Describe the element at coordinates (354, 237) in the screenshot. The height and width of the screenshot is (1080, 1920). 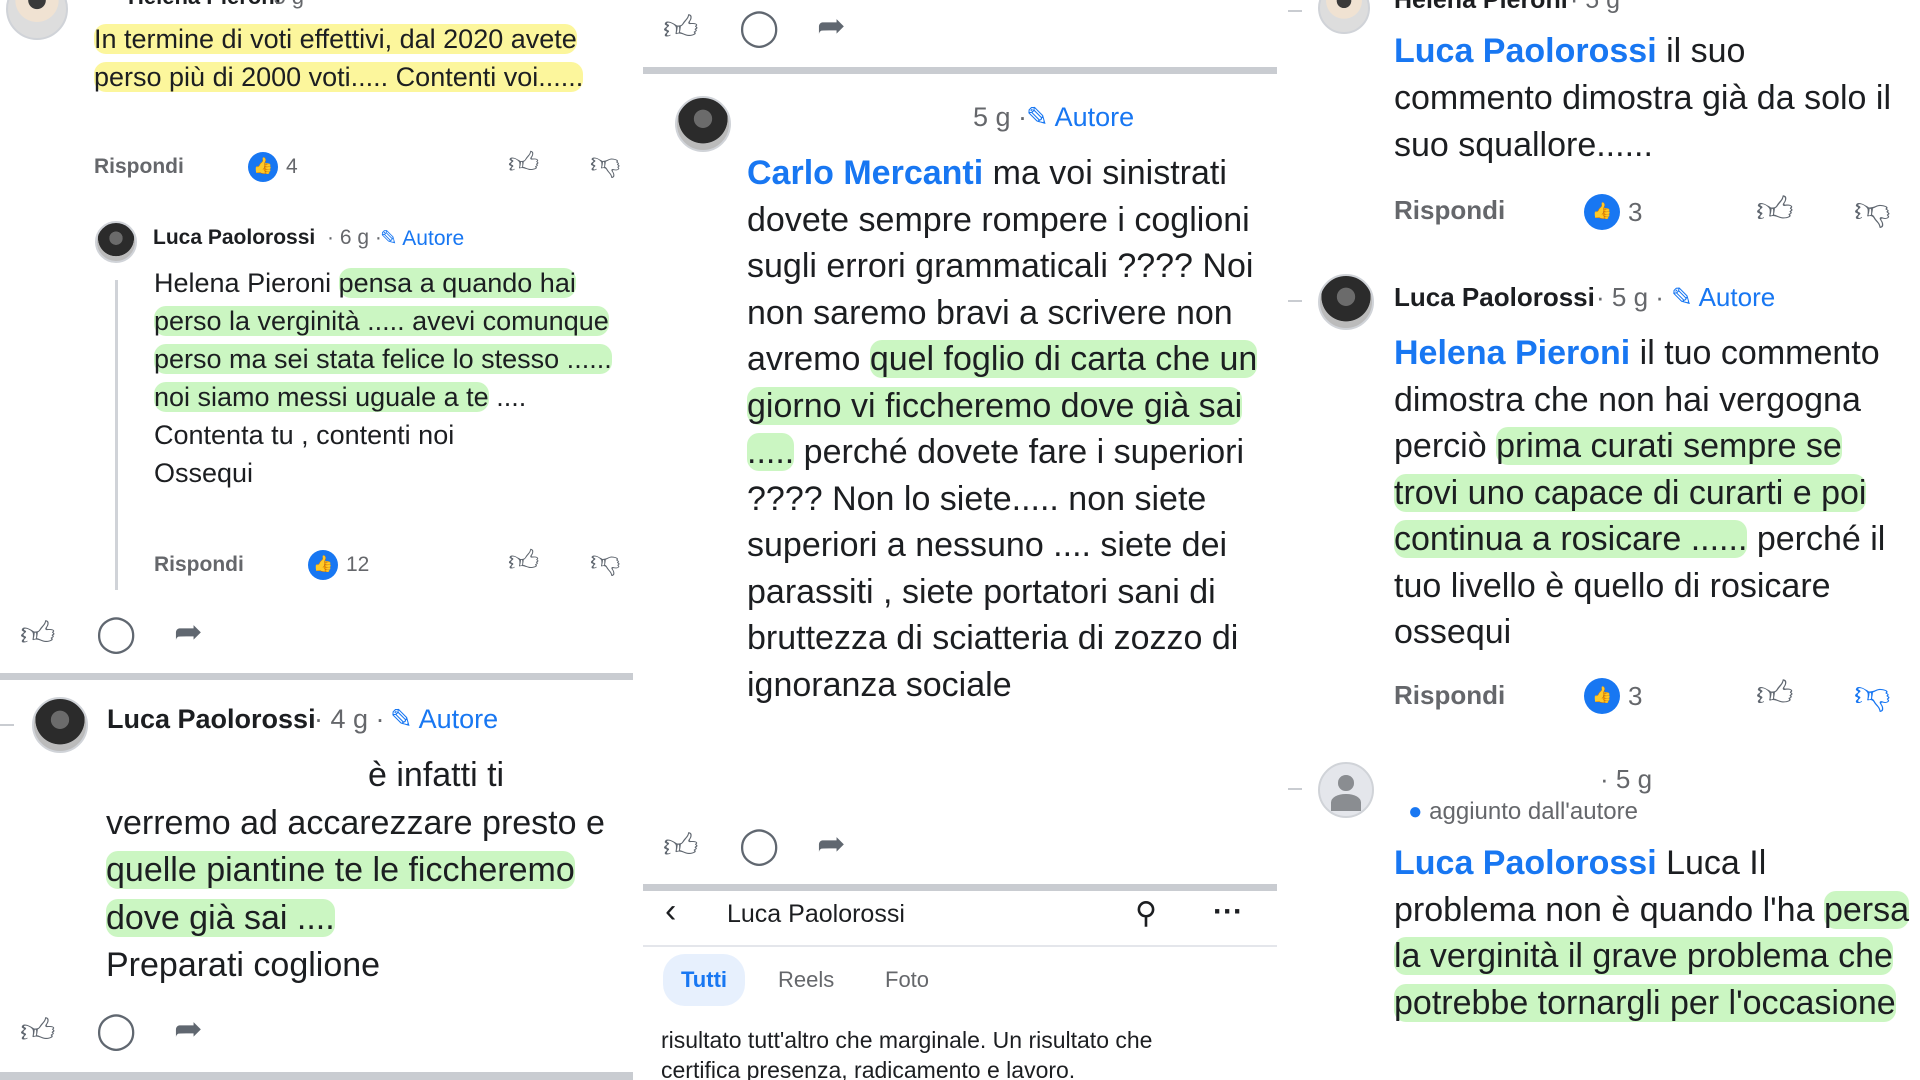
I see `comment-time: · 6 g ·` at that location.